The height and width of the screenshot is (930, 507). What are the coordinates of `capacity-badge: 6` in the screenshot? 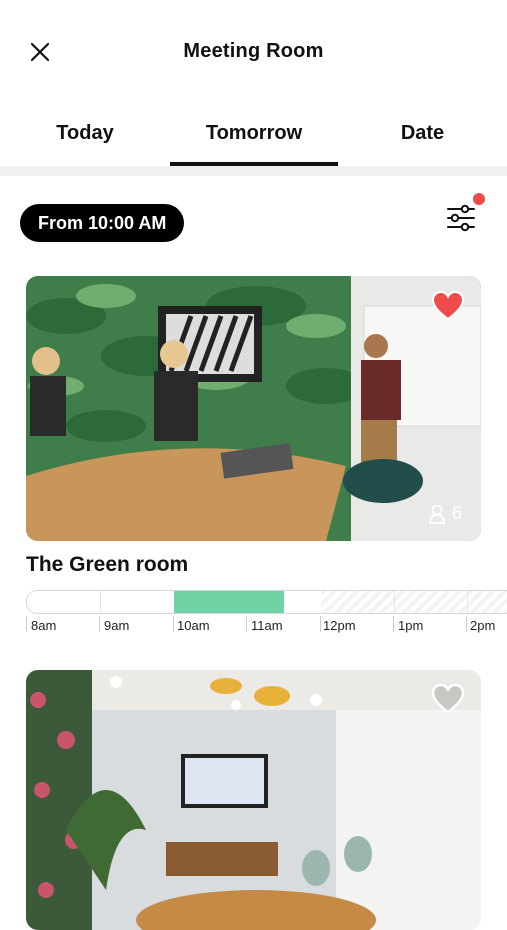 It's located at (445, 513).